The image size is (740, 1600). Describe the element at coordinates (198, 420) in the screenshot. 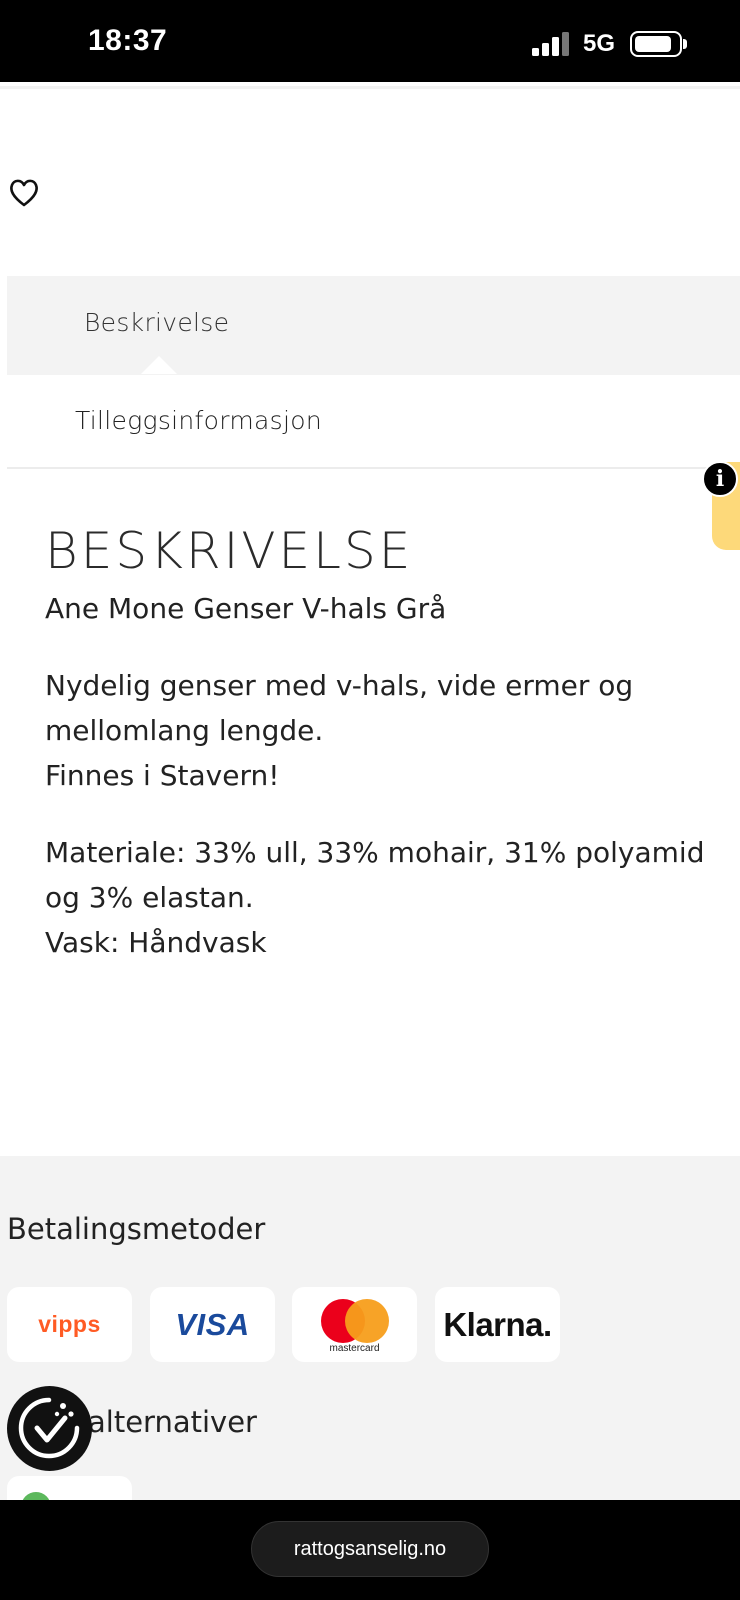

I see `tab-label: Tilleggsinformasjon` at that location.